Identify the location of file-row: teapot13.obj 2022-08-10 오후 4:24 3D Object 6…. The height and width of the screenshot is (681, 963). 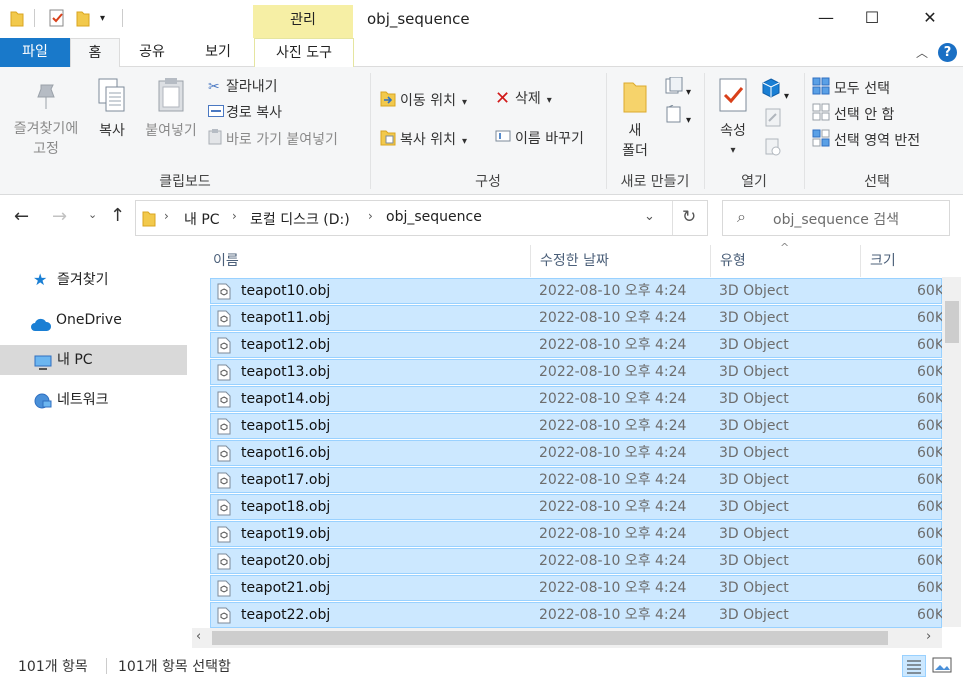
(576, 372).